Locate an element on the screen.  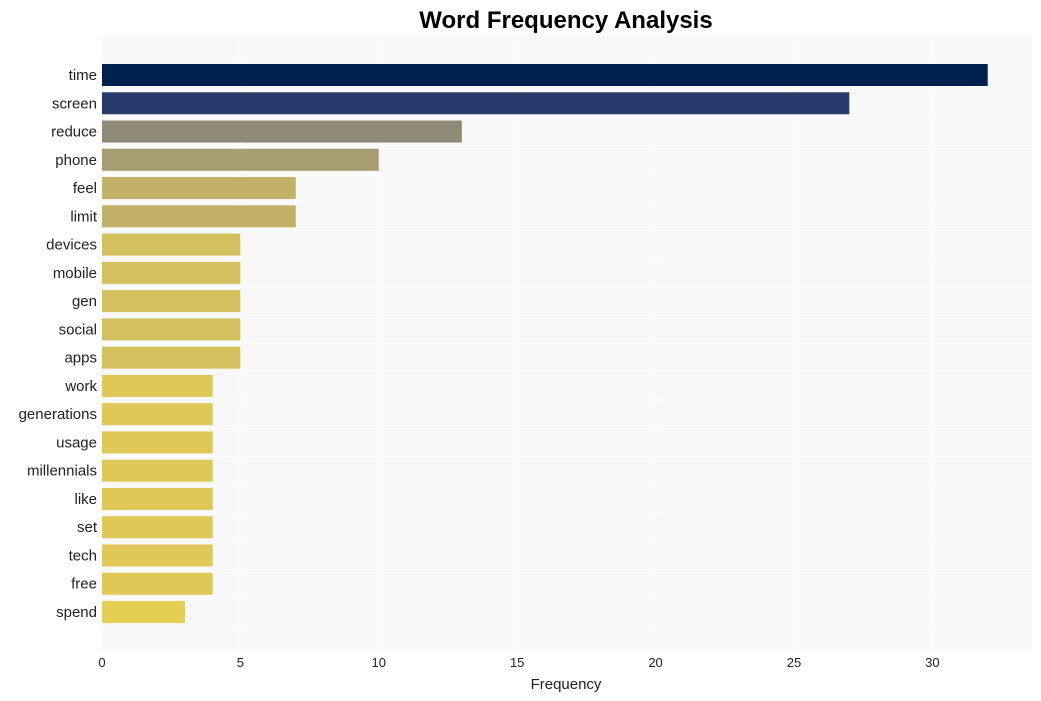
y-tick-label-set: set is located at coordinates (87, 527).